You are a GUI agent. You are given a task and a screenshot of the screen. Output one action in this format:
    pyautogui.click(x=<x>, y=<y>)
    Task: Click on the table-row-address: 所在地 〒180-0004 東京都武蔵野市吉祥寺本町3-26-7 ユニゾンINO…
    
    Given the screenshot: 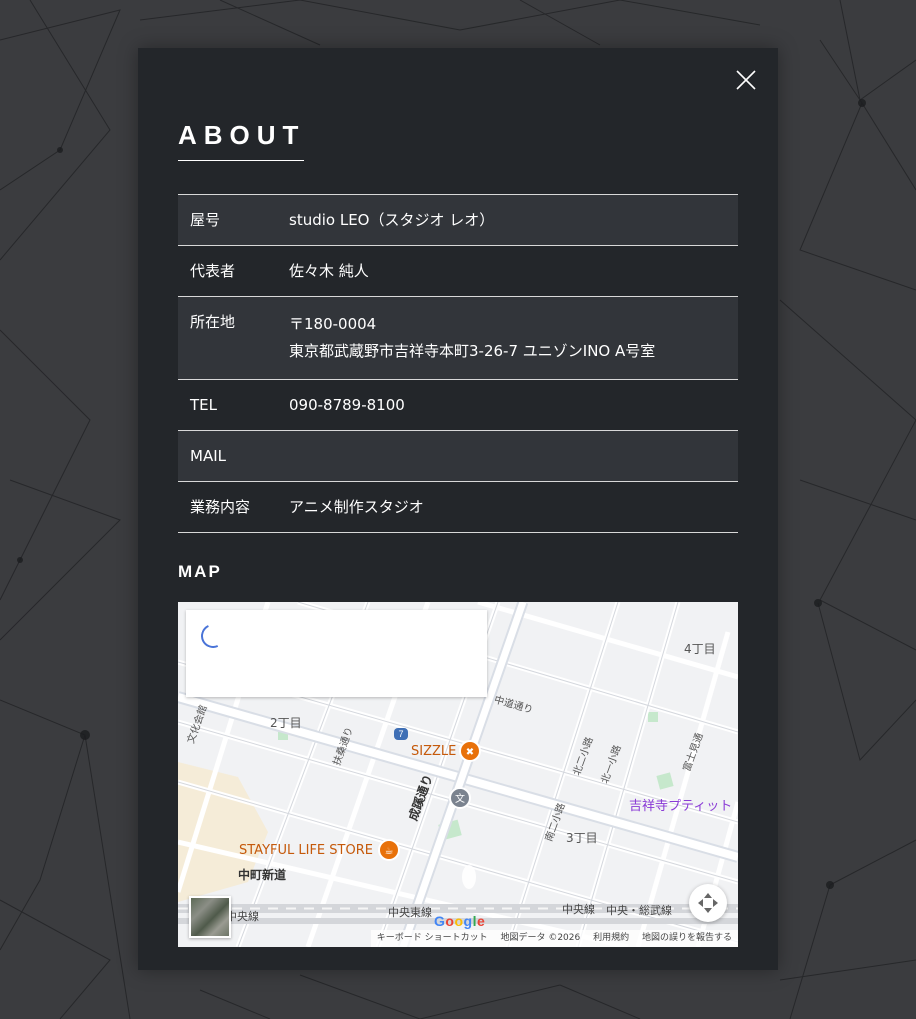 What is the action you would take?
    pyautogui.click(x=458, y=338)
    